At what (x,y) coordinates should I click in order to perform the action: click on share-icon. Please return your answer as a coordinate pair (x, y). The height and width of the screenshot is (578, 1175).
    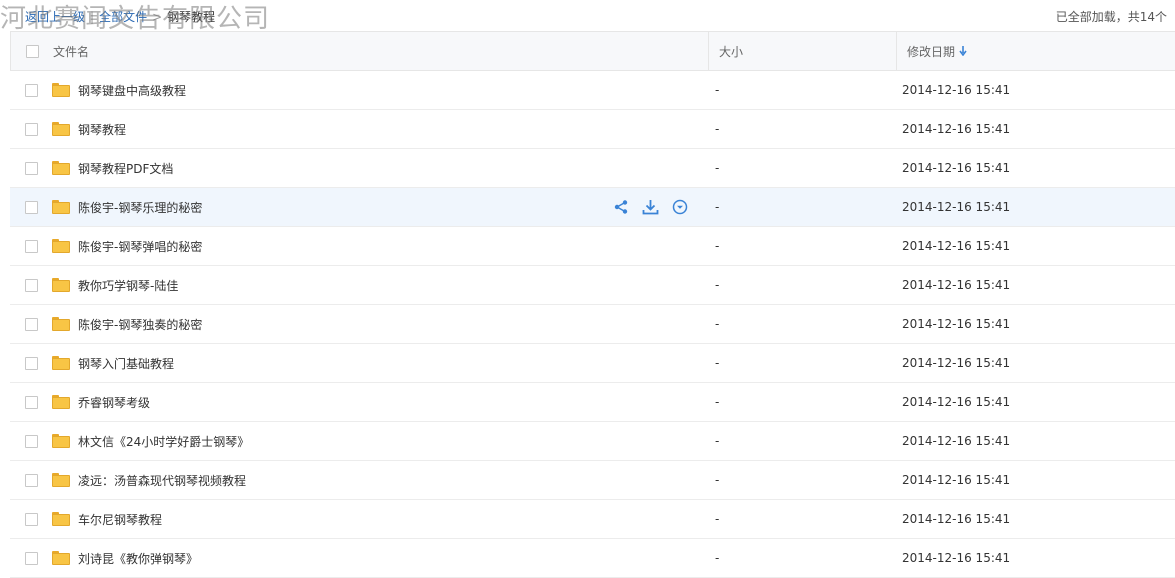
    Looking at the image, I should click on (621, 207).